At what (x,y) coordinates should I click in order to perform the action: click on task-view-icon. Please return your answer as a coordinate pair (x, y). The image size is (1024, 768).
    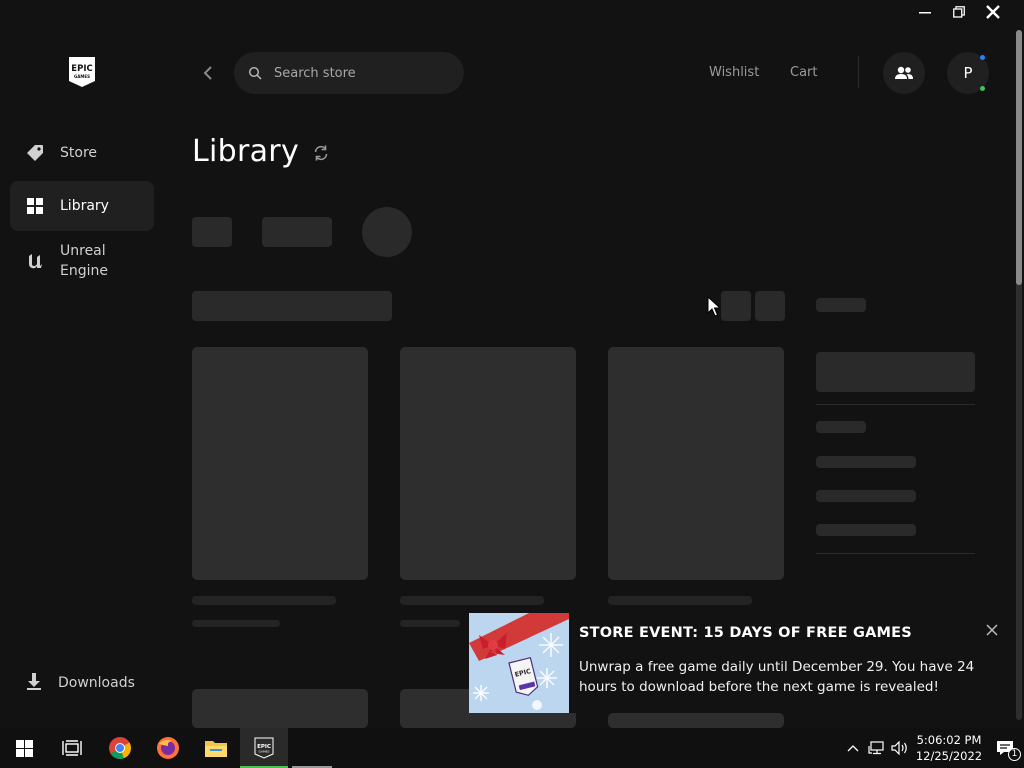
    Looking at the image, I should click on (72, 748).